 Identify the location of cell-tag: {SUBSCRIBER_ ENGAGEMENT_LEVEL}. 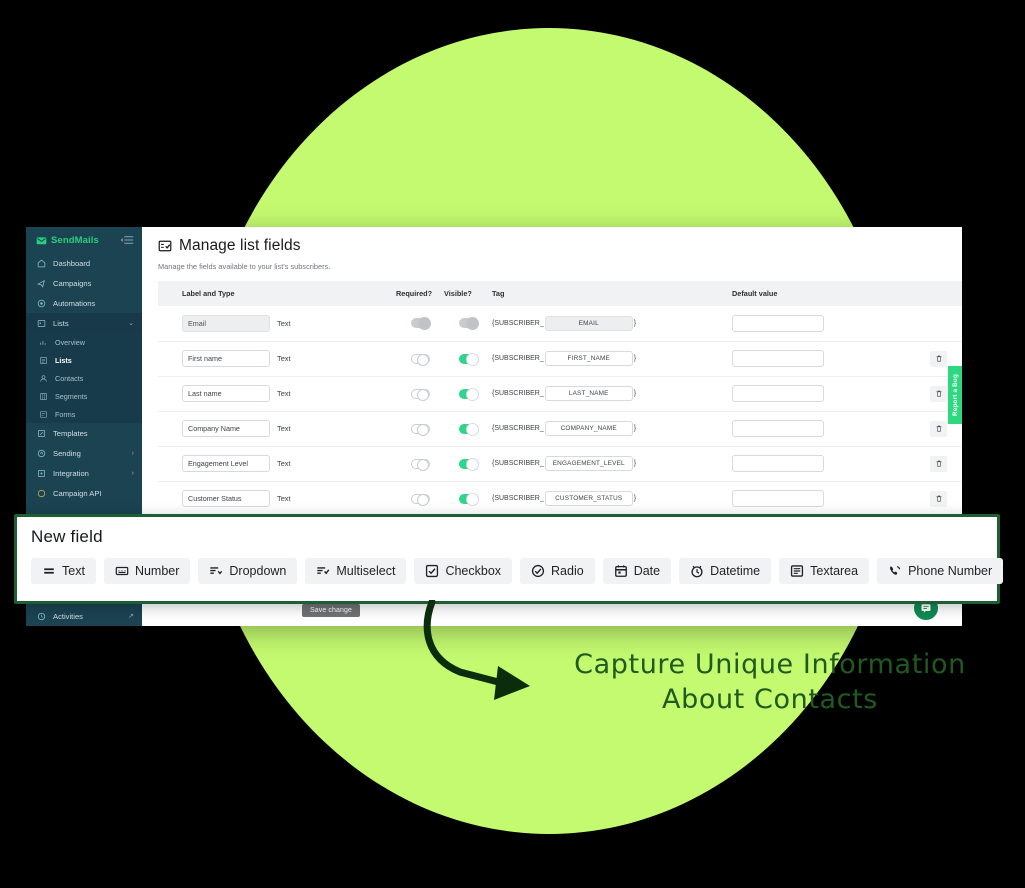
(612, 464).